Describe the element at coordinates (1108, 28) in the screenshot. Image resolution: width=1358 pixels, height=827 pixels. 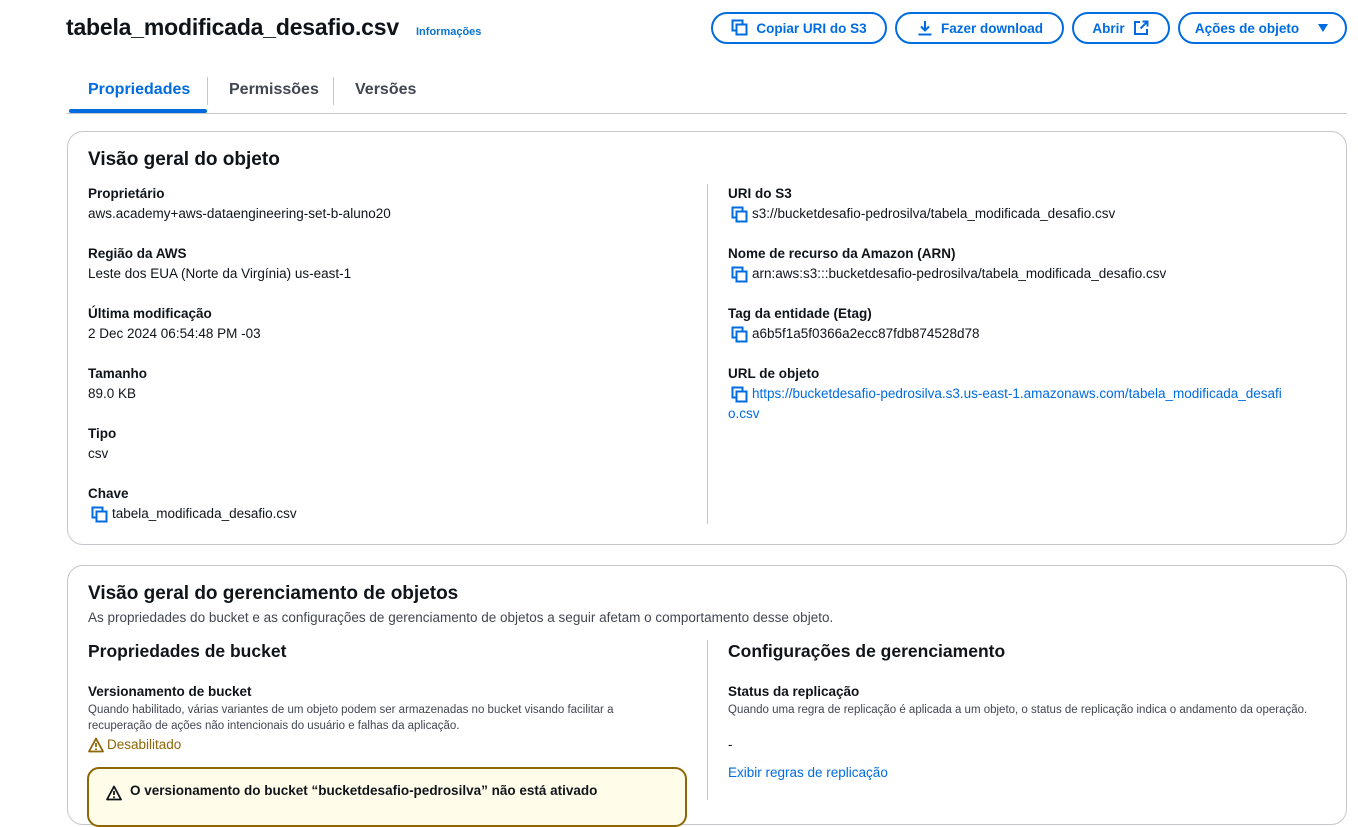
I see `open-label: Abrir` at that location.